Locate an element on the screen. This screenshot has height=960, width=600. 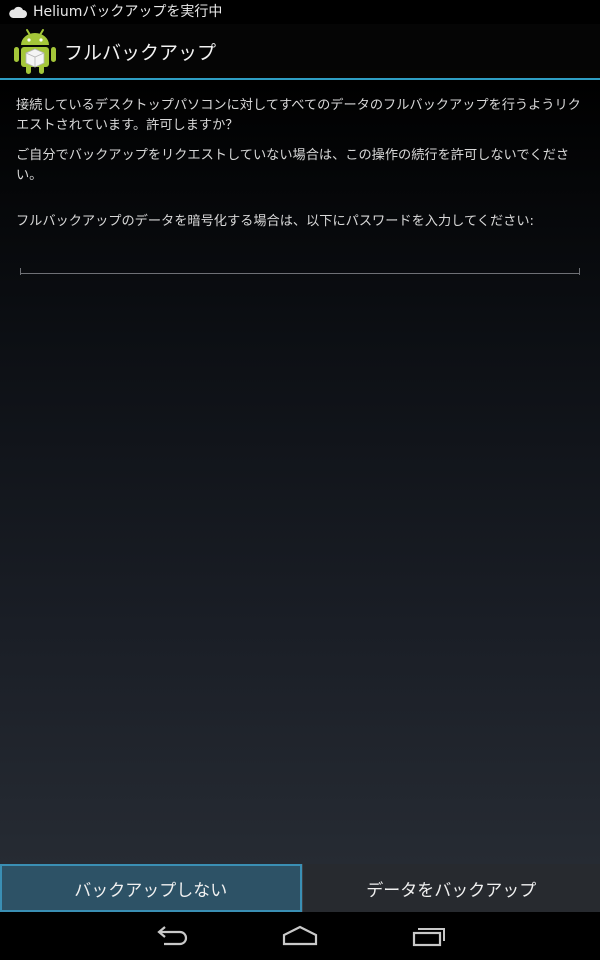
home-button is located at coordinates (300, 936).